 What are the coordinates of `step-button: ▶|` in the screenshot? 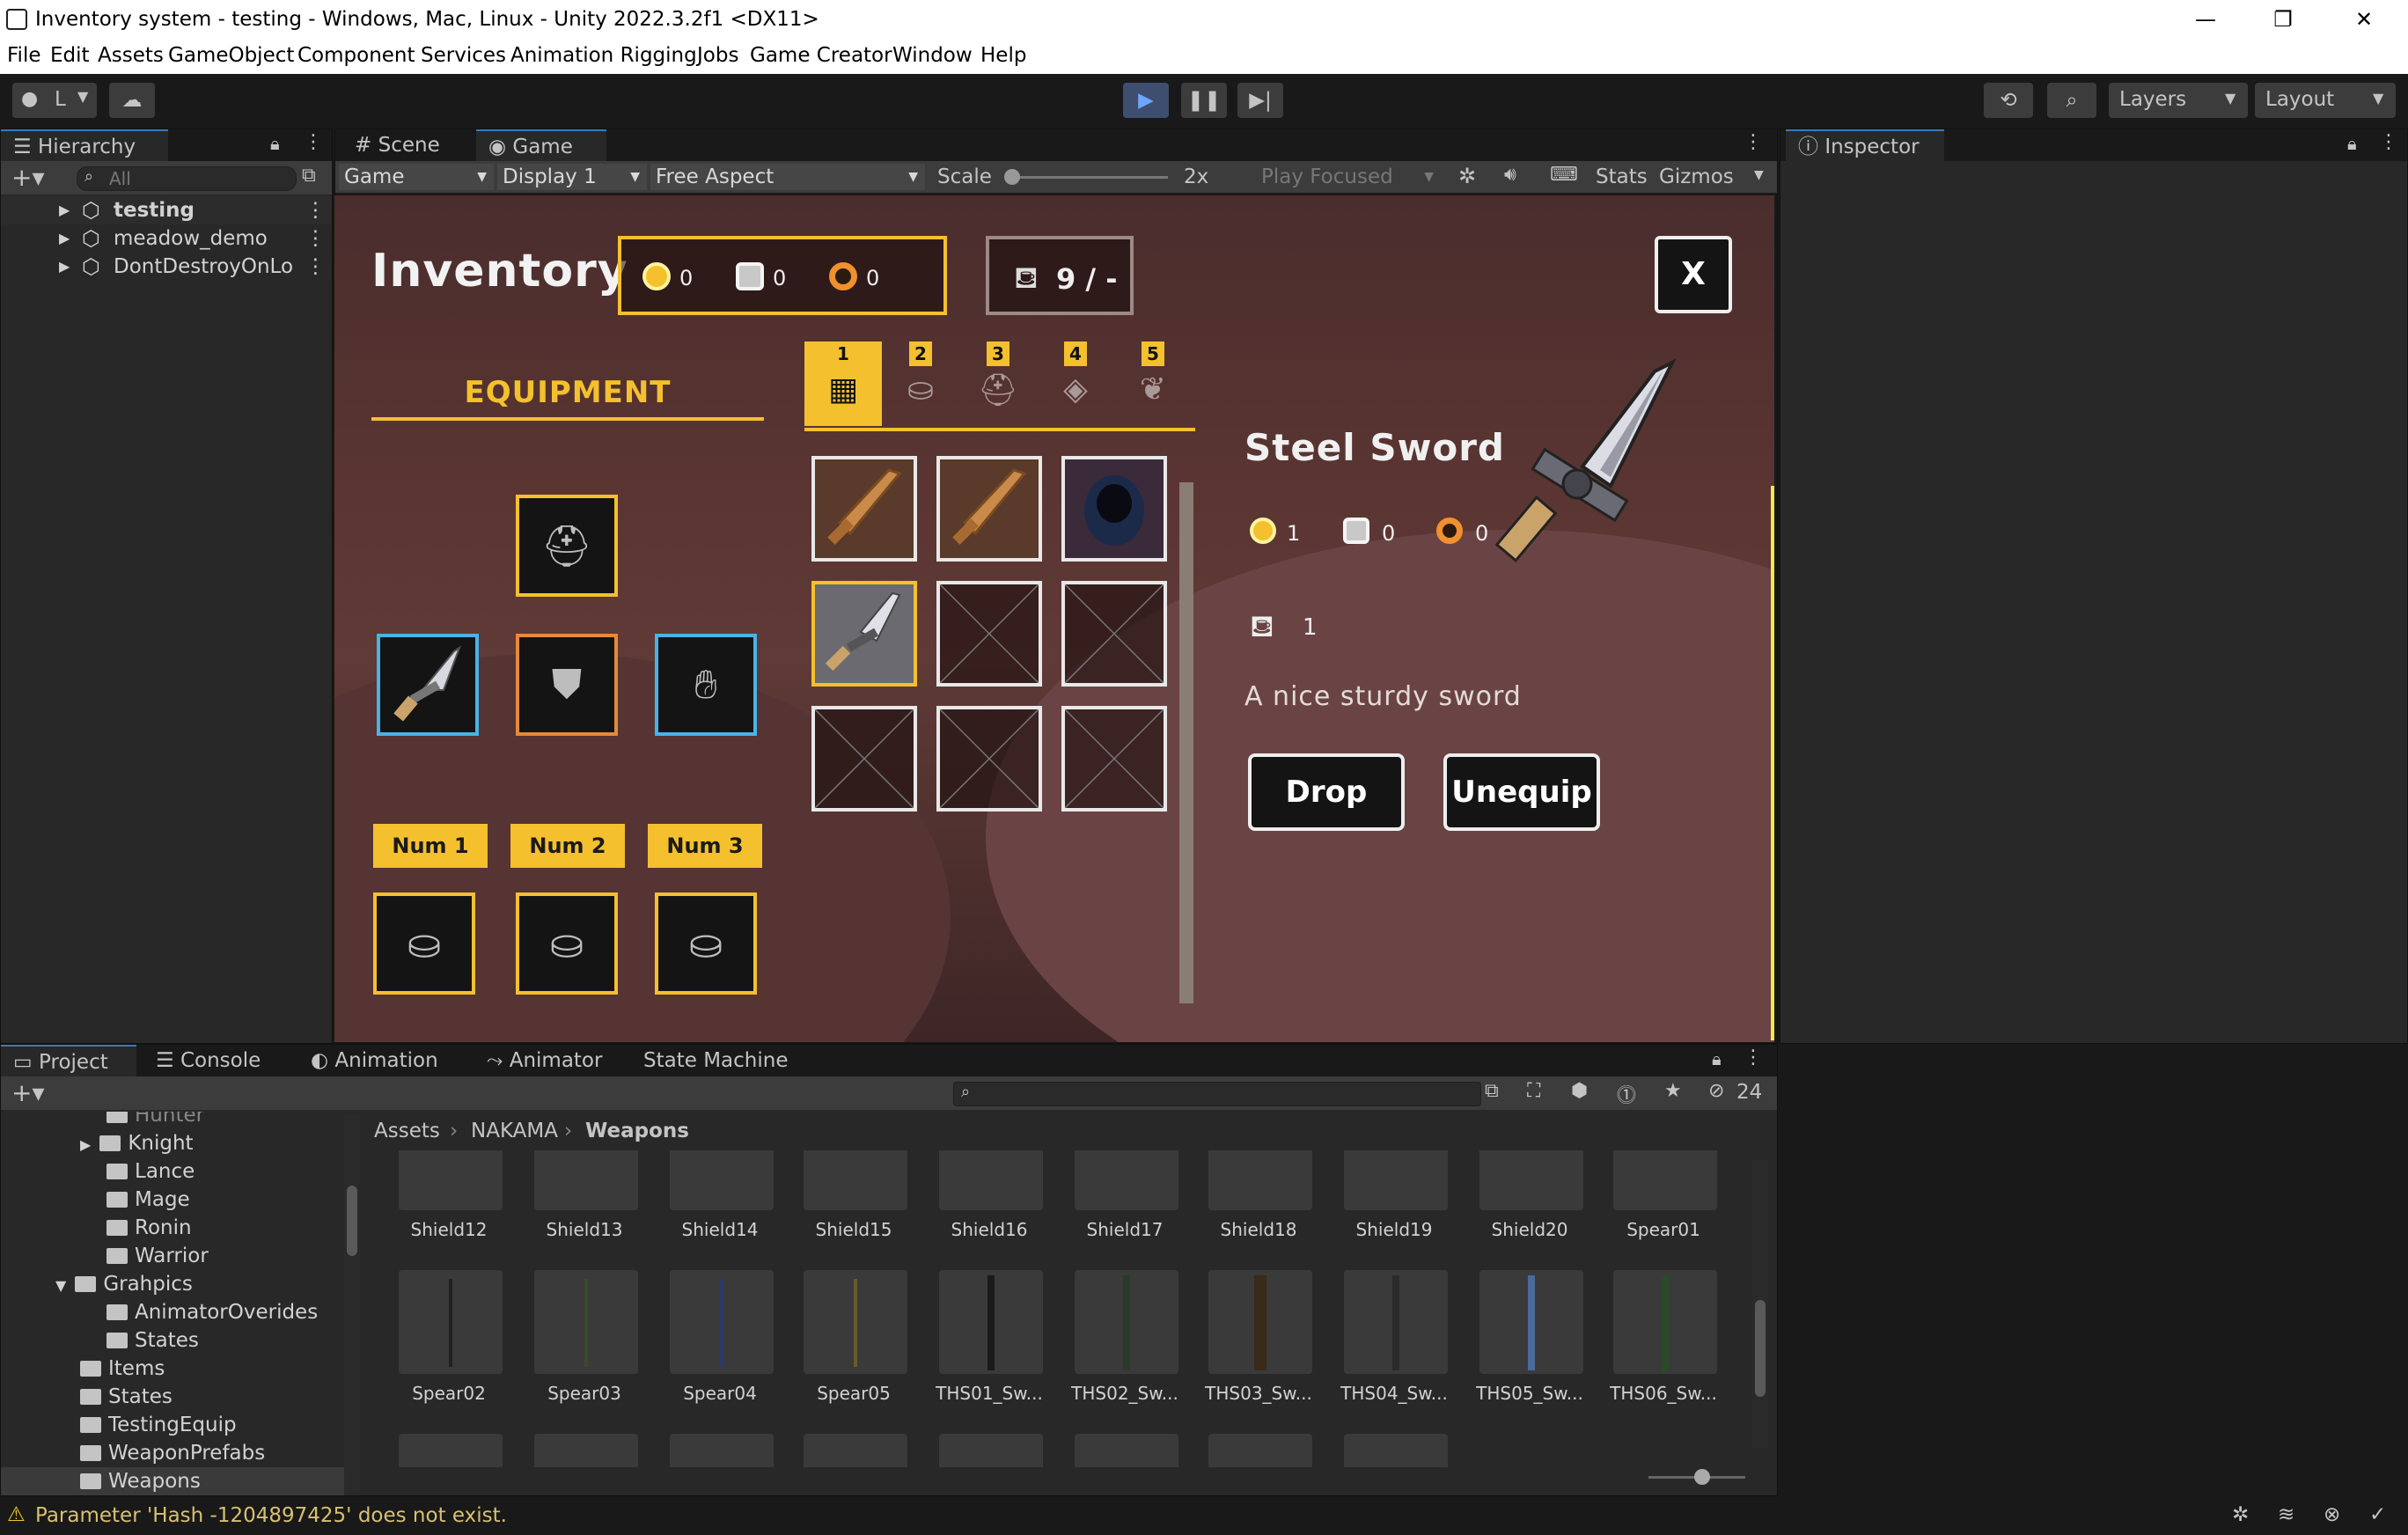 It's located at (1260, 100).